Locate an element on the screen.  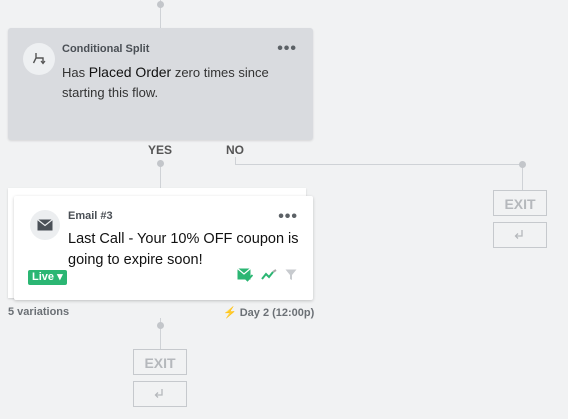
split-text-highlight: Placed Order is located at coordinates (130, 72).